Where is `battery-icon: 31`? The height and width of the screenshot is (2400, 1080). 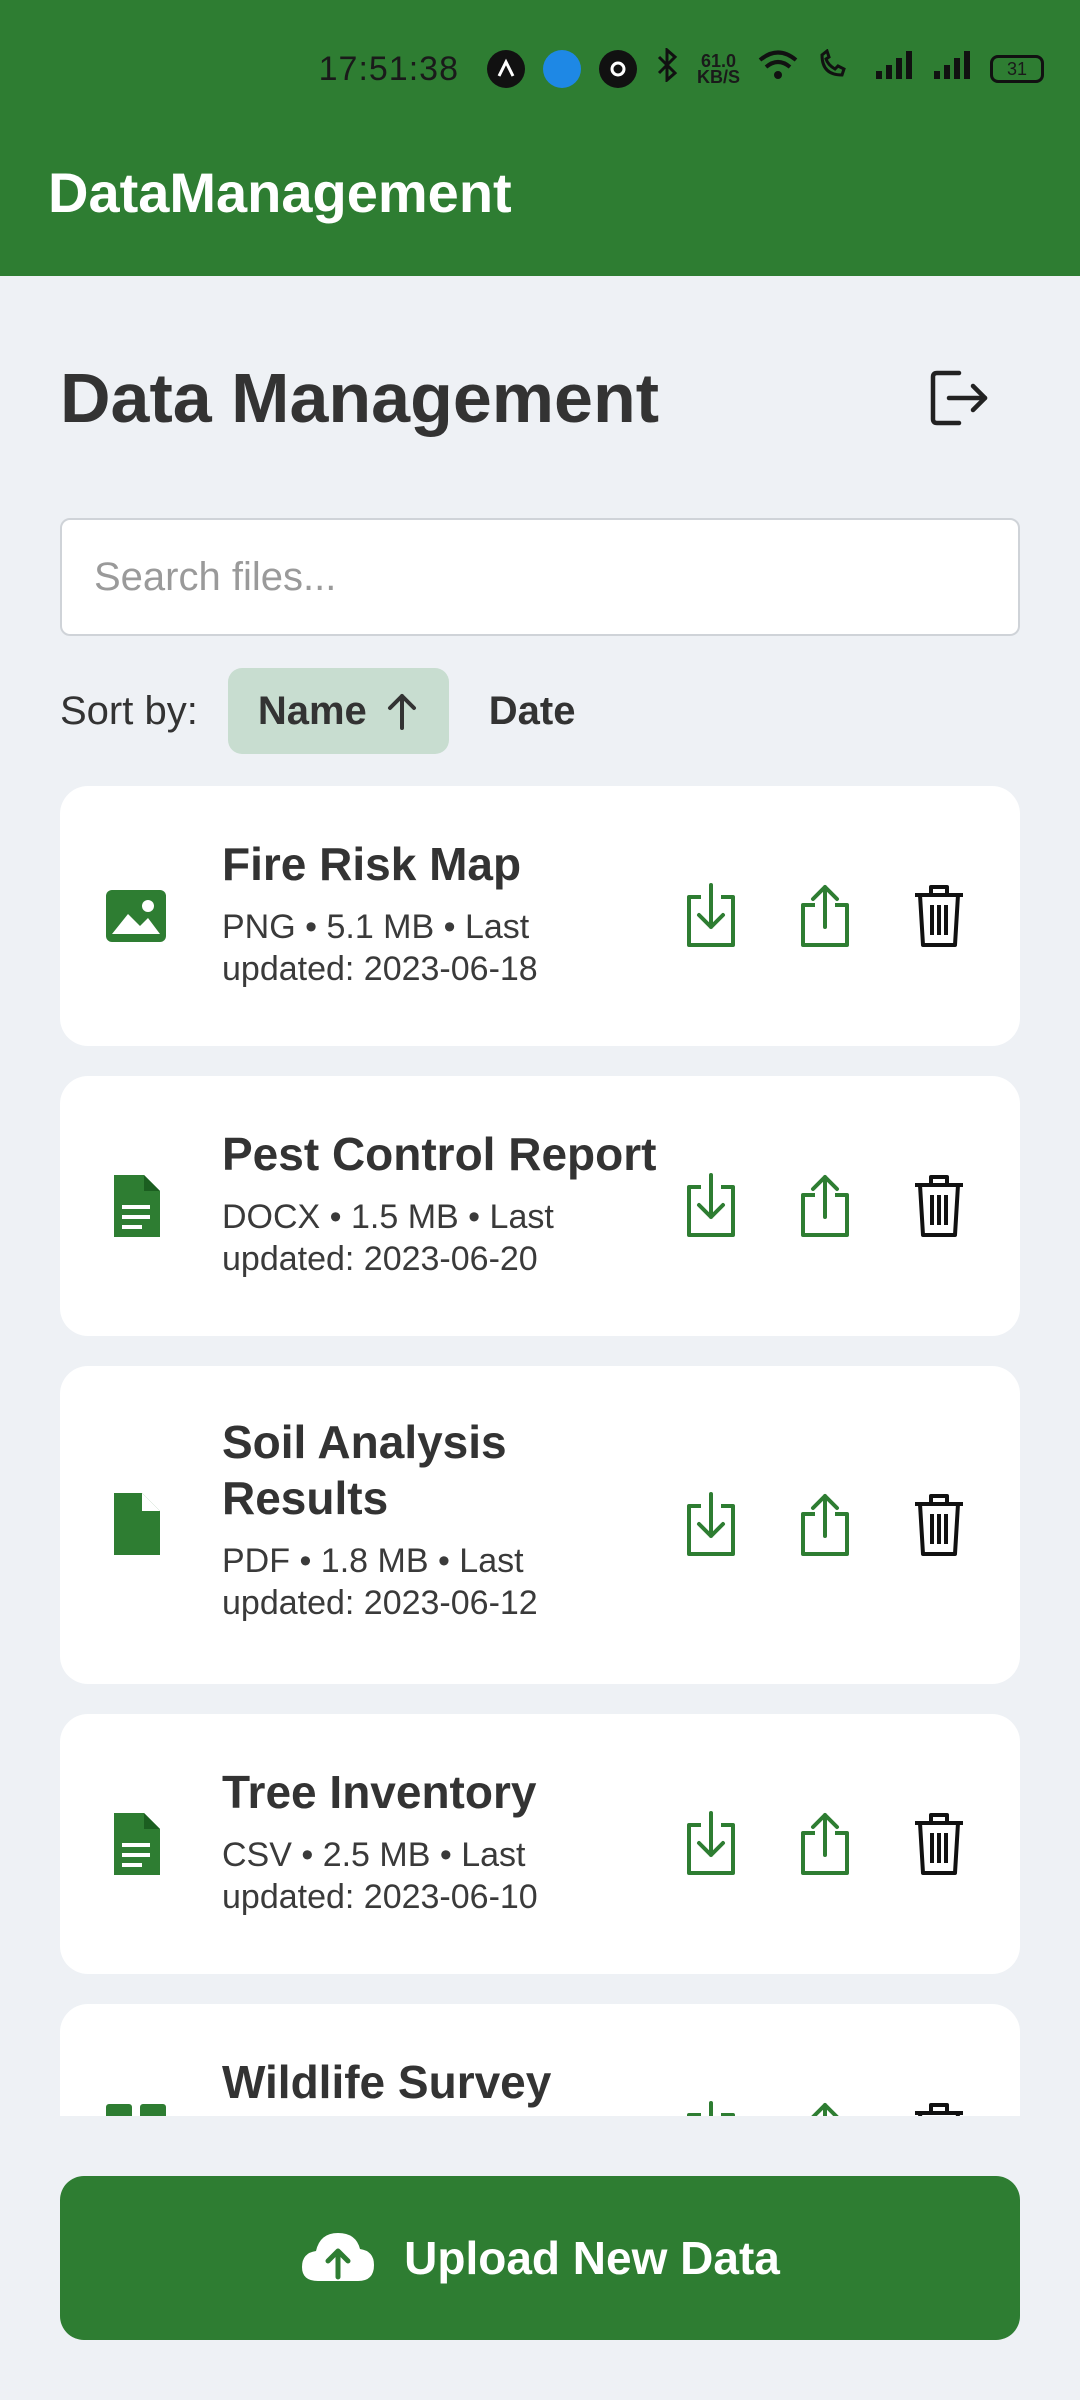 battery-icon: 31 is located at coordinates (1017, 69).